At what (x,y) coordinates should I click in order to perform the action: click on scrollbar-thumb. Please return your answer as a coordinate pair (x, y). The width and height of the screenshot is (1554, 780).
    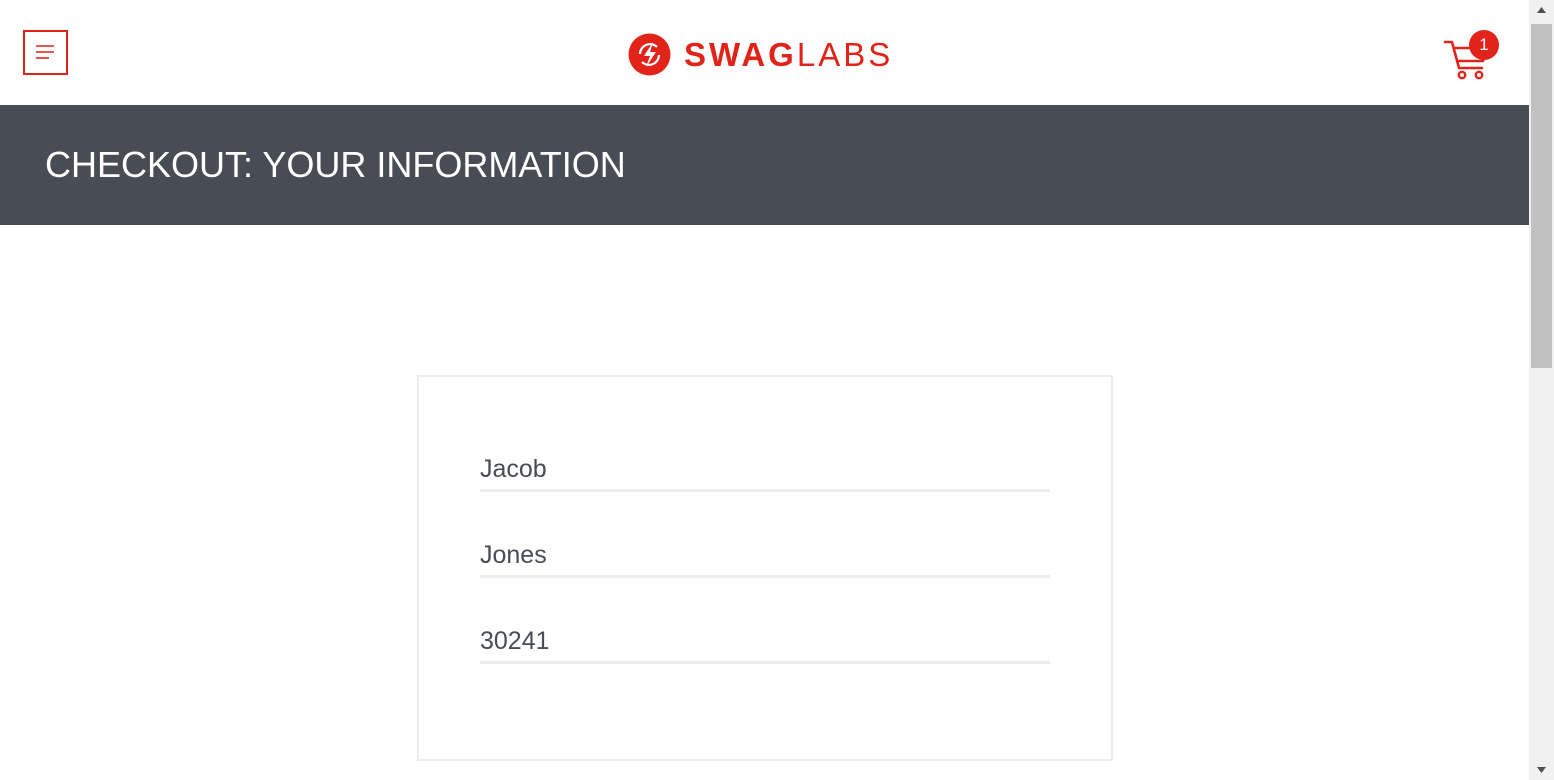
    Looking at the image, I should click on (1541, 196).